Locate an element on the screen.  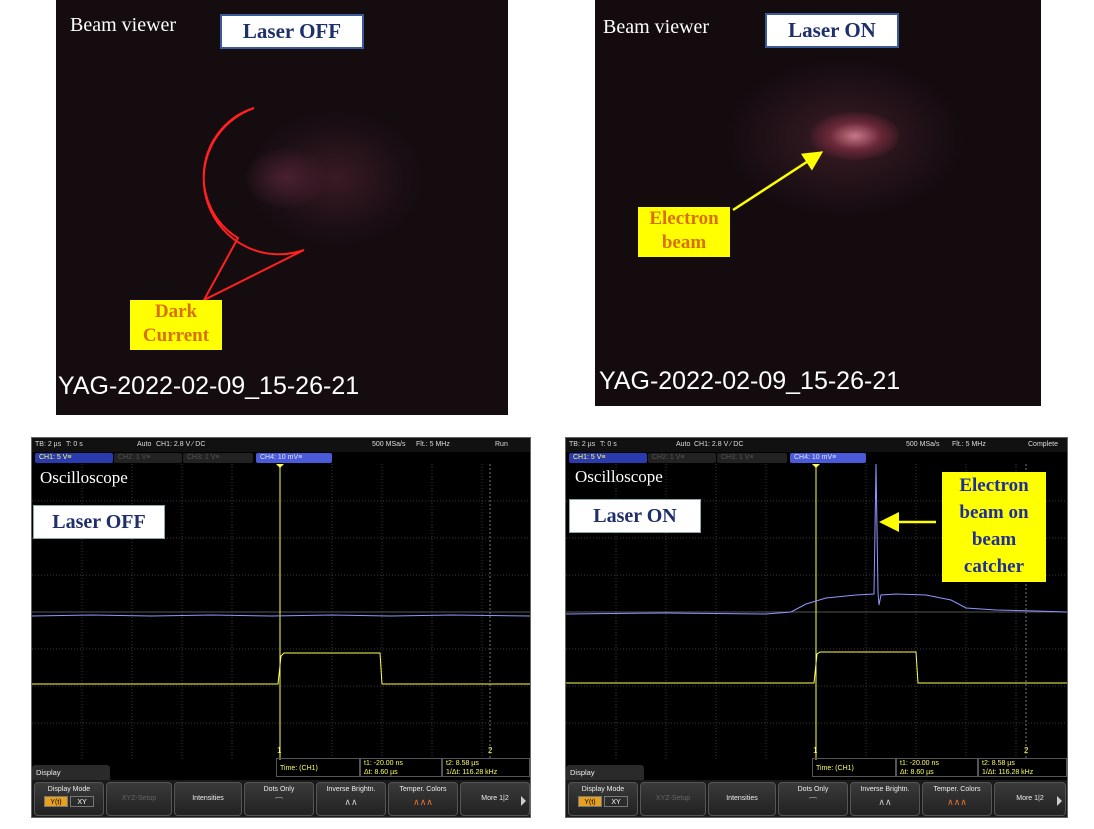
run-status: Complete is located at coordinates (1043, 445).